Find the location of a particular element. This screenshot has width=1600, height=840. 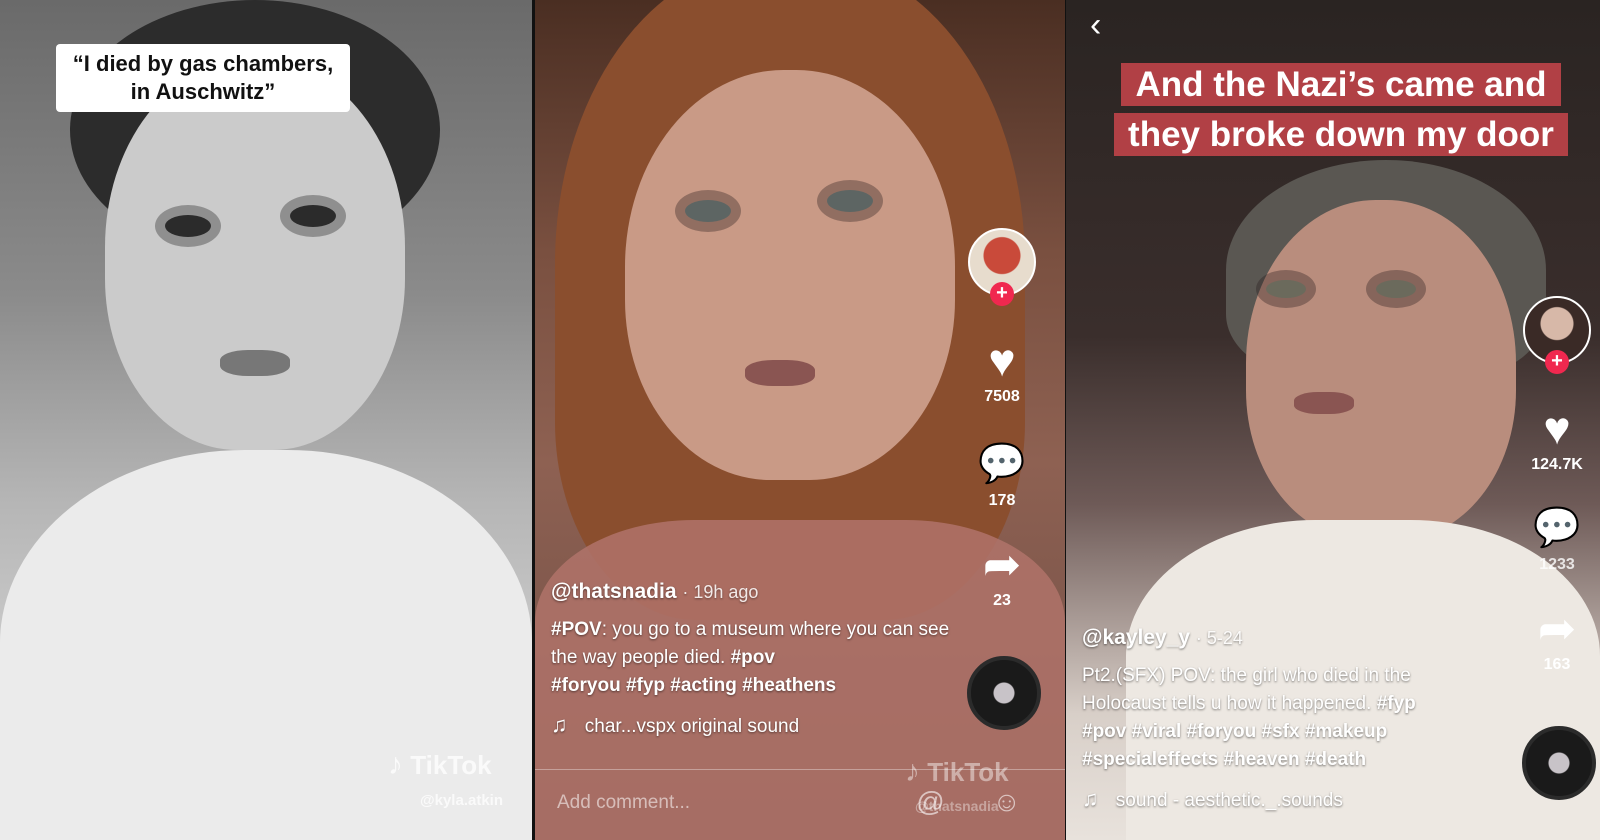

tiktok-watermark: ♪ TikTok is located at coordinates (440, 765).